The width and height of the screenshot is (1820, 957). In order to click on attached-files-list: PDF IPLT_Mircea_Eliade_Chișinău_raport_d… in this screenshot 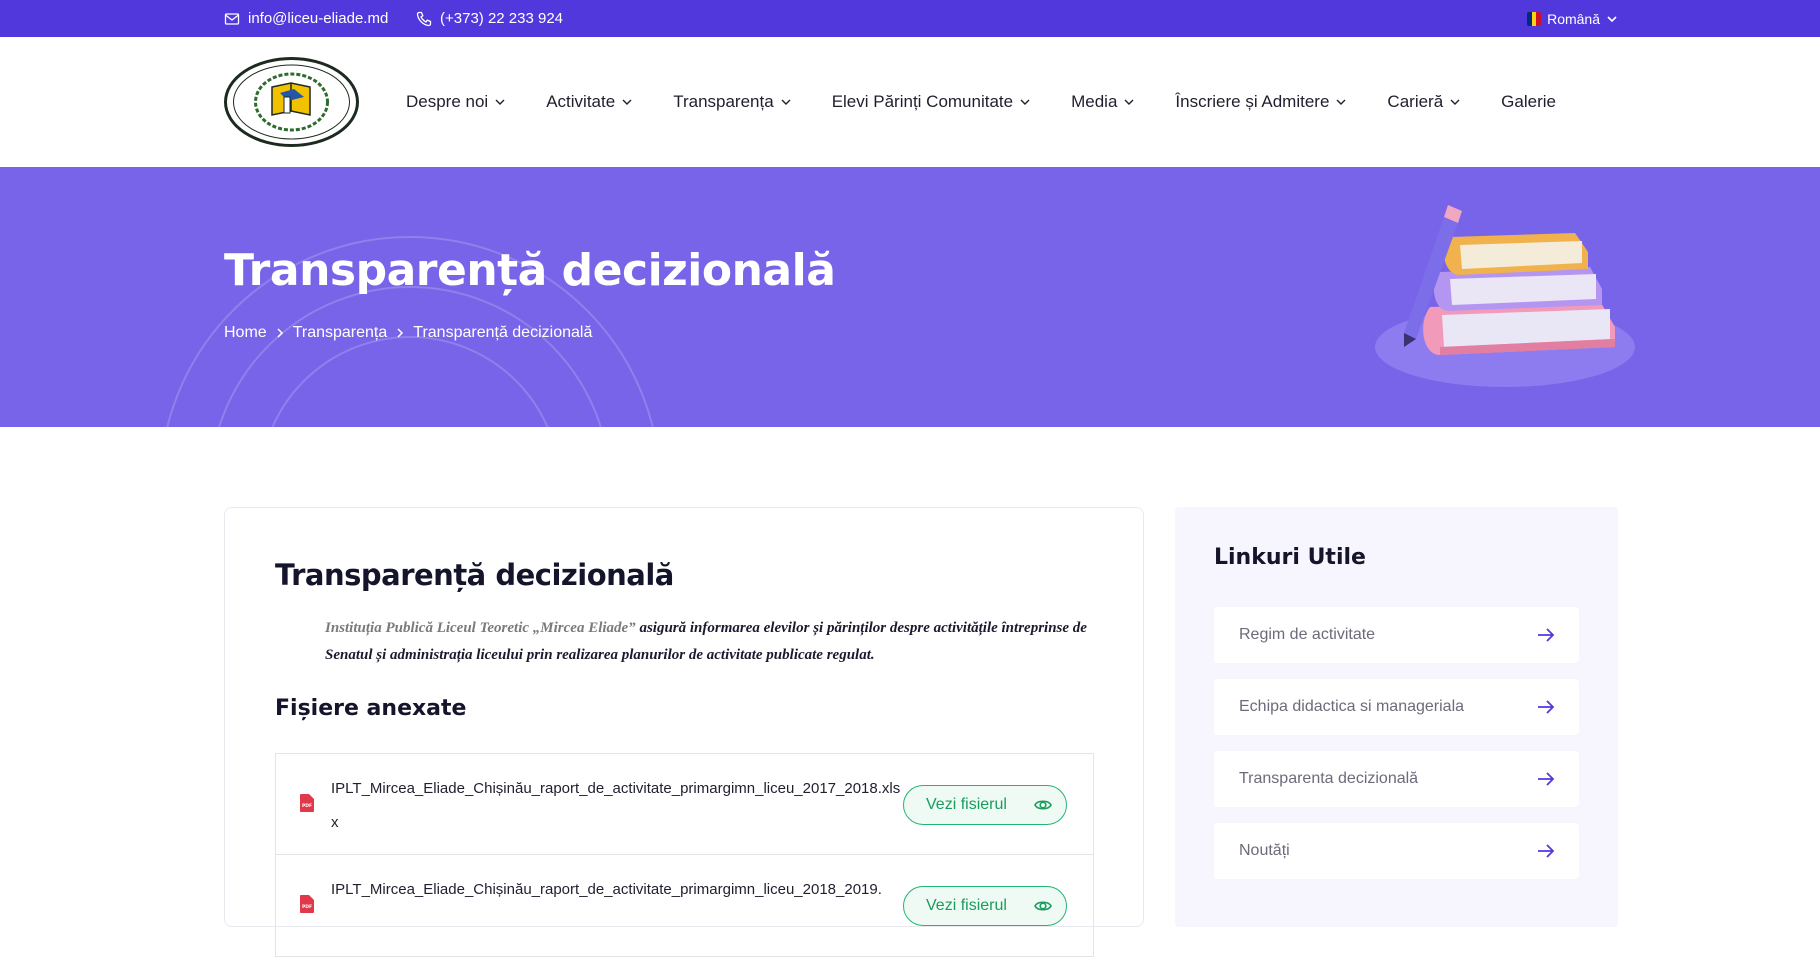, I will do `click(684, 855)`.